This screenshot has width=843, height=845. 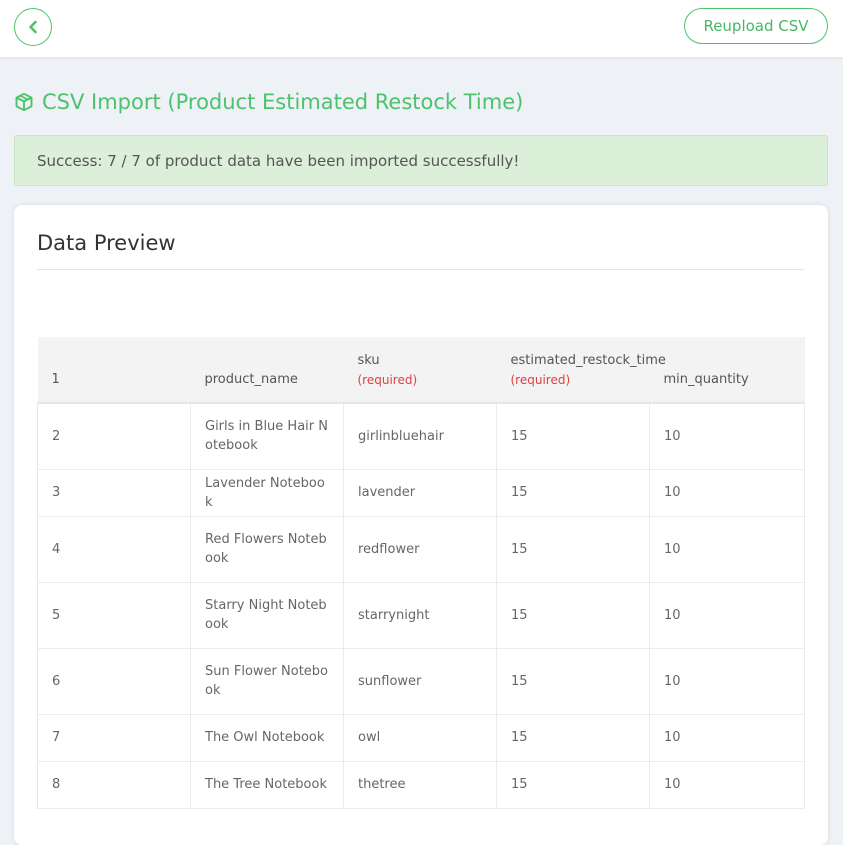 What do you see at coordinates (727, 370) in the screenshot?
I see `header-min-quantity: min_quantity` at bounding box center [727, 370].